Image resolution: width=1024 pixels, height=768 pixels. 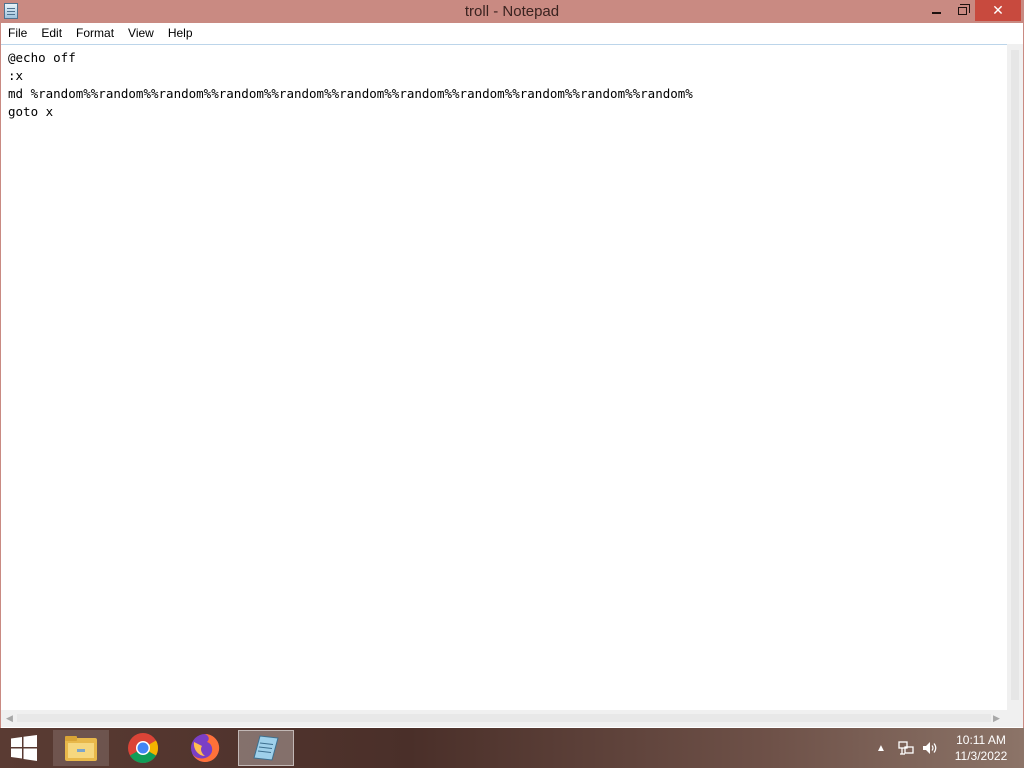 I want to click on start-button, so click(x=24, y=748).